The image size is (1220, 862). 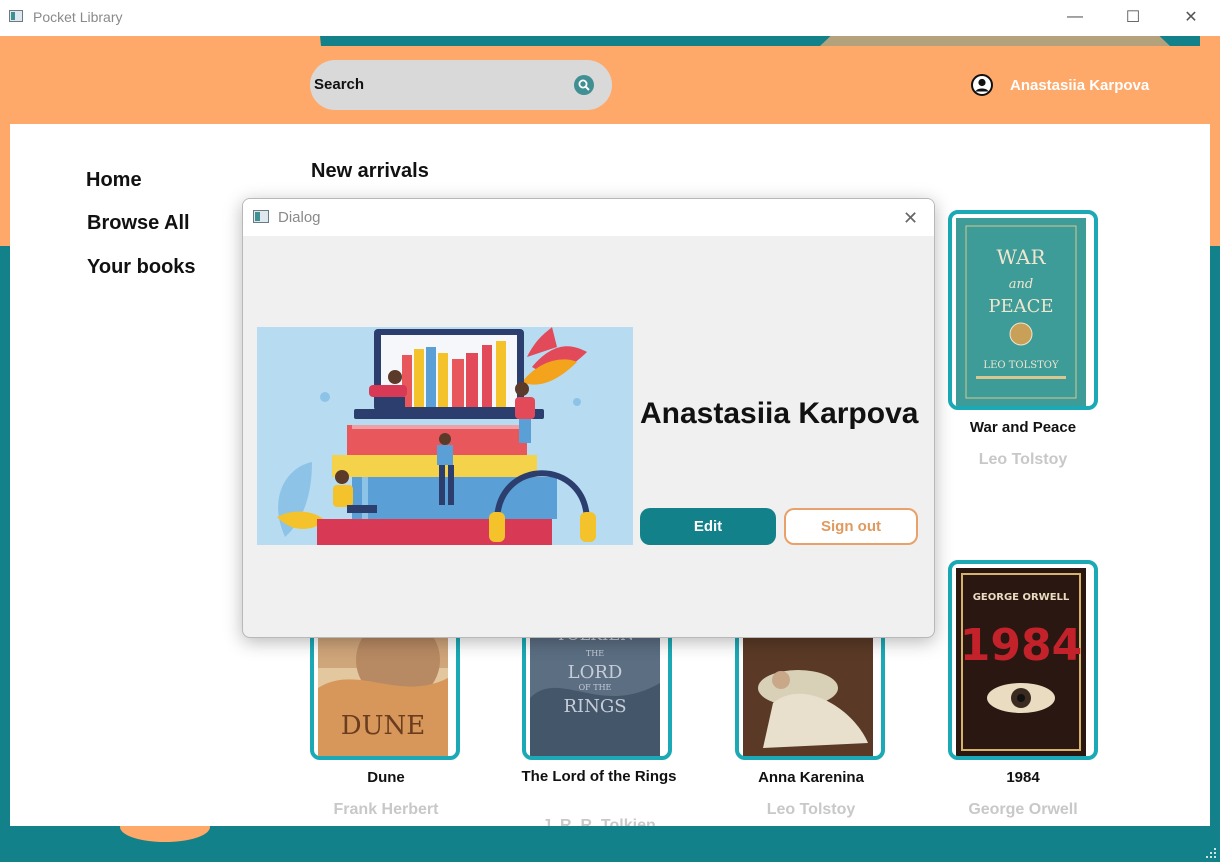 I want to click on book-author: George Orwell, so click(x=1023, y=809).